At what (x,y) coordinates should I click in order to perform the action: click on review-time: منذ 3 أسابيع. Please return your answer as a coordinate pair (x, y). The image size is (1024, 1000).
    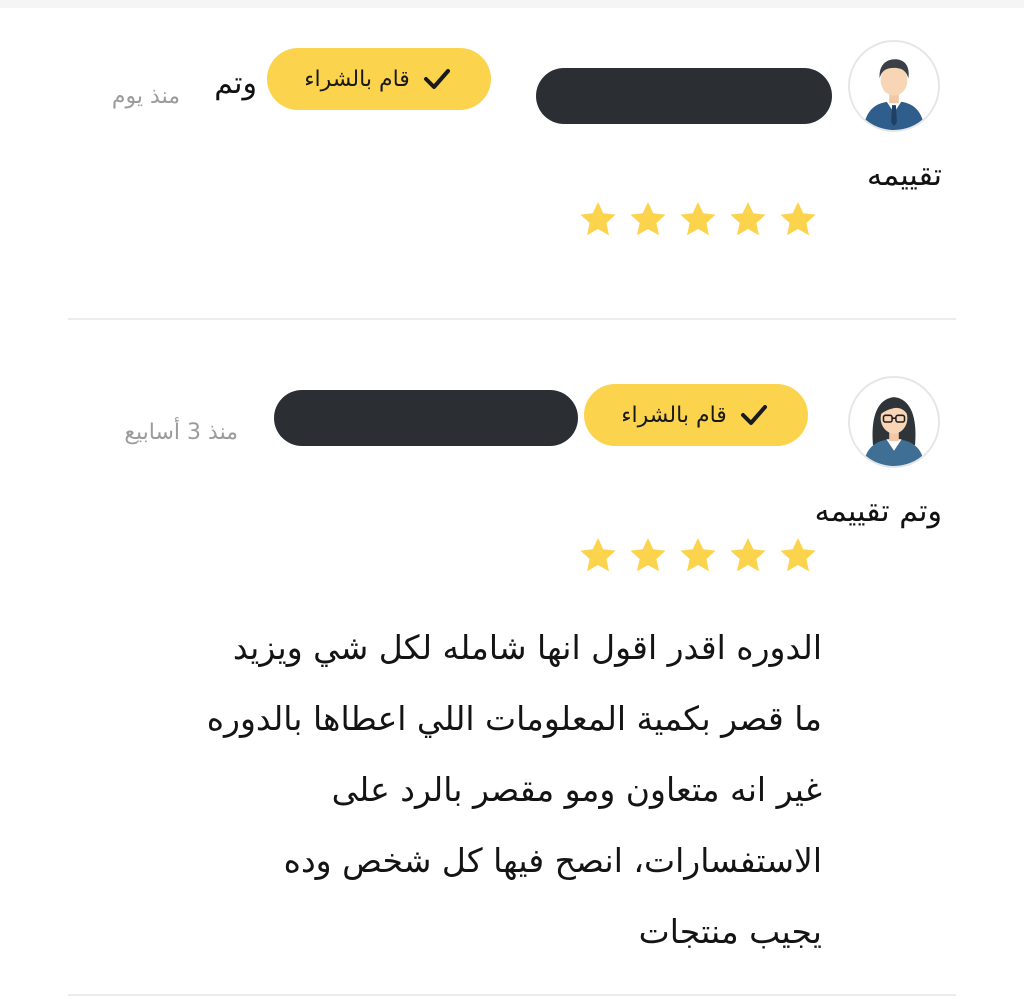
    Looking at the image, I should click on (181, 432).